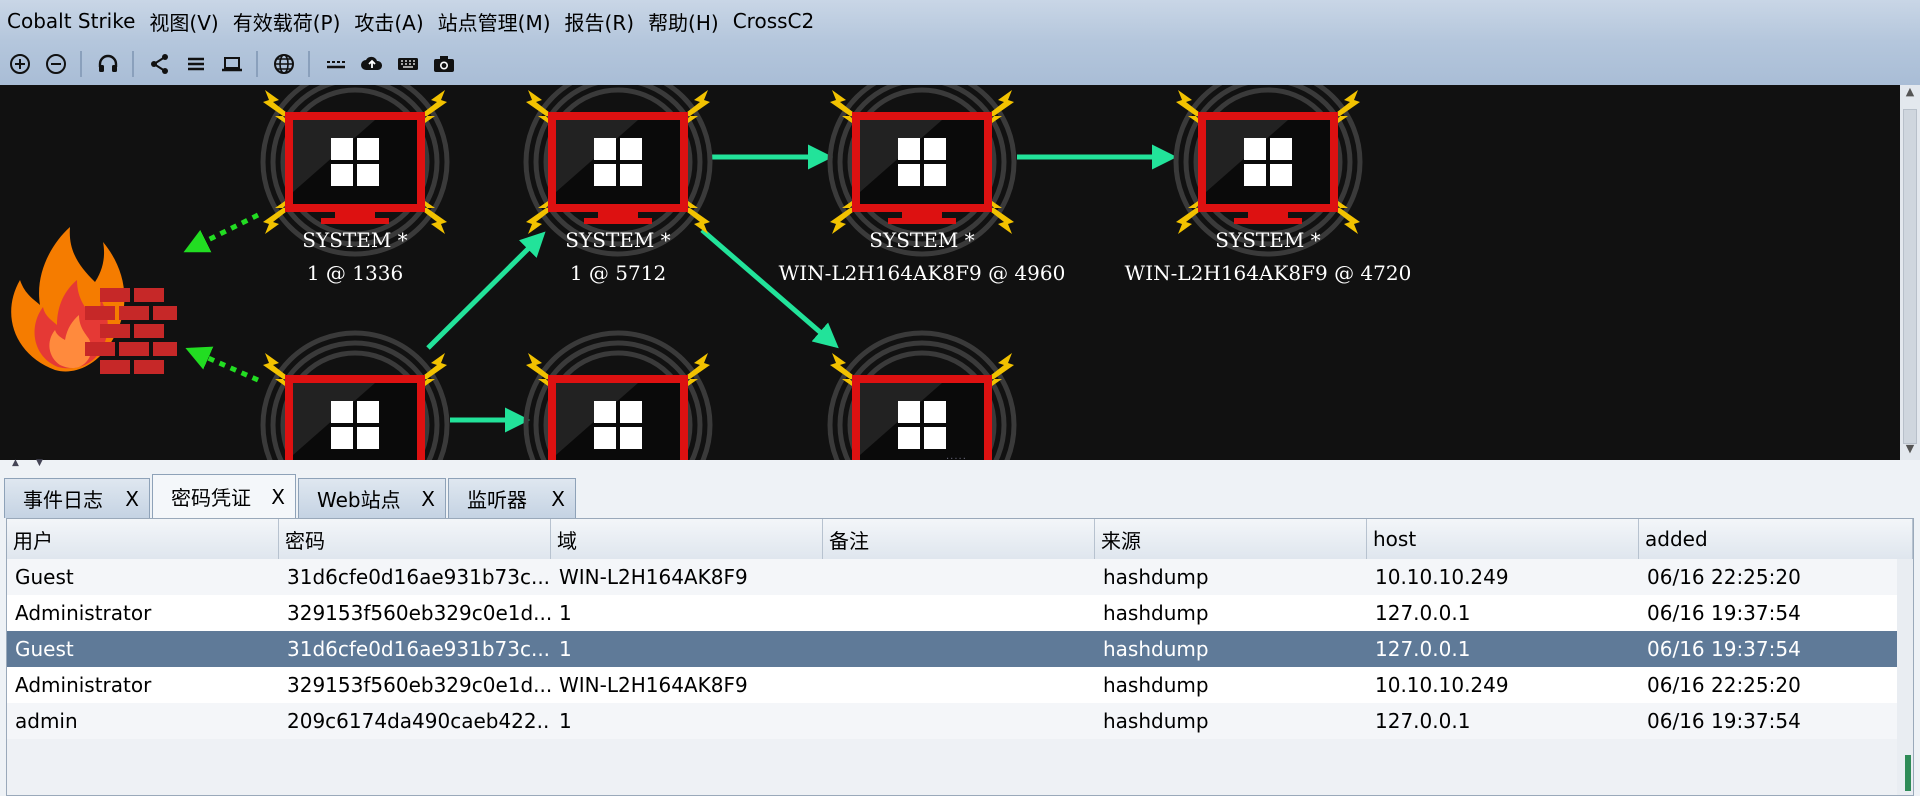  I want to click on scroll-up-icon: ▲, so click(1910, 94).